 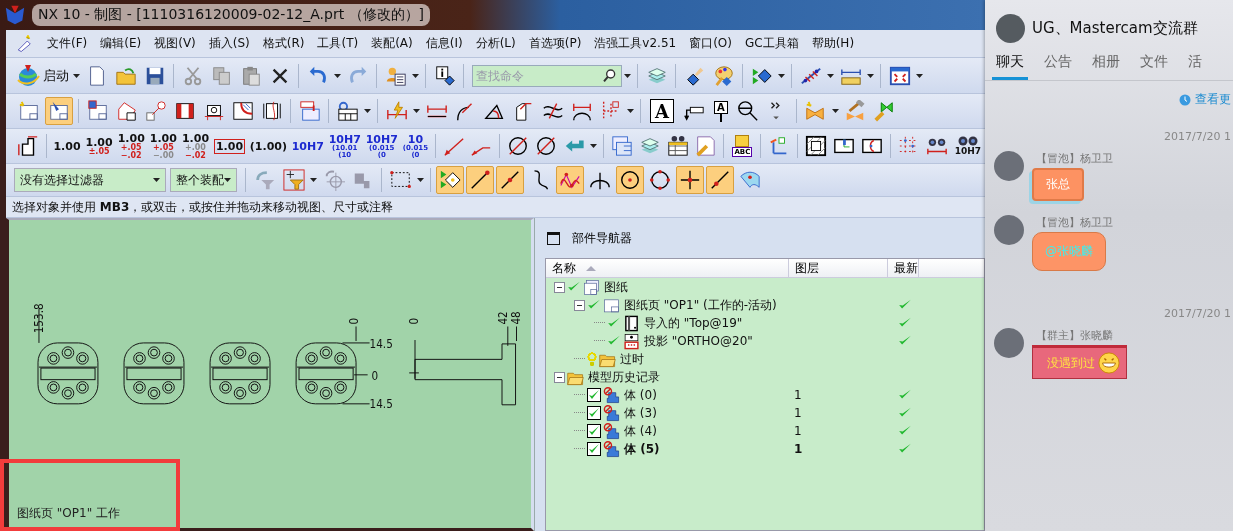 I want to click on wrench-valve-icon, so click(x=884, y=111).